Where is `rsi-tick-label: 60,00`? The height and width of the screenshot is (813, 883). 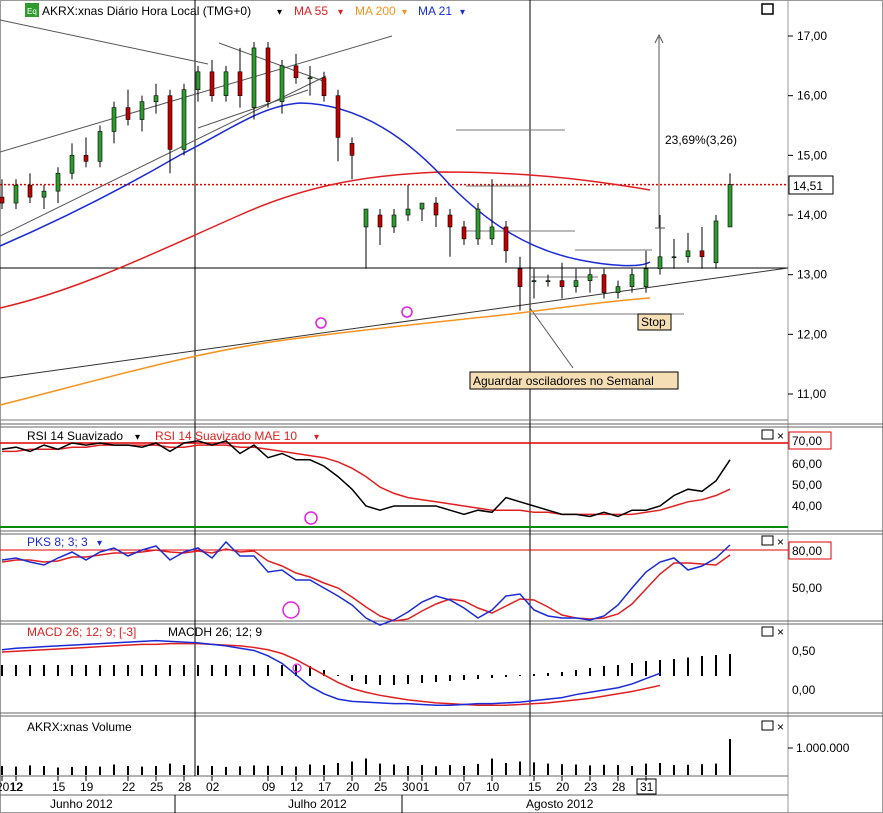 rsi-tick-label: 60,00 is located at coordinates (807, 464).